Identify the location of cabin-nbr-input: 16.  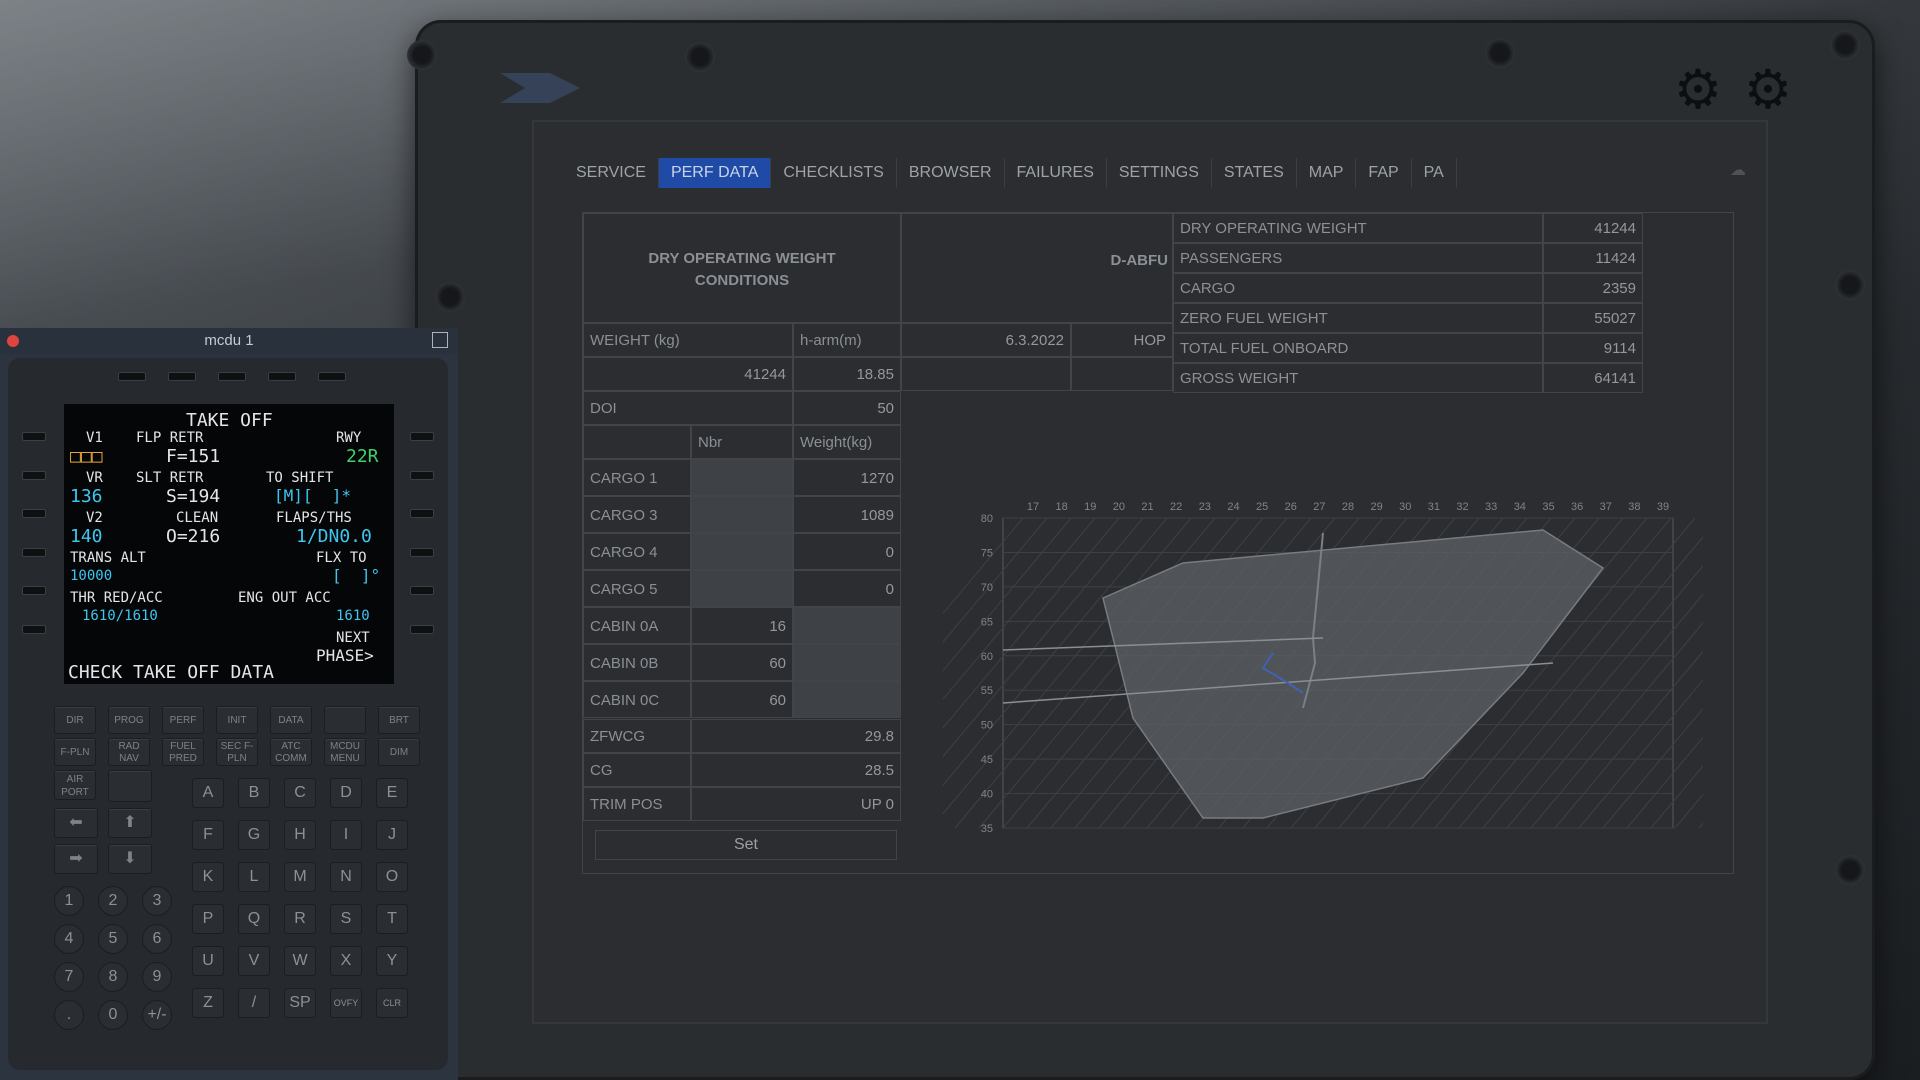
(742, 625).